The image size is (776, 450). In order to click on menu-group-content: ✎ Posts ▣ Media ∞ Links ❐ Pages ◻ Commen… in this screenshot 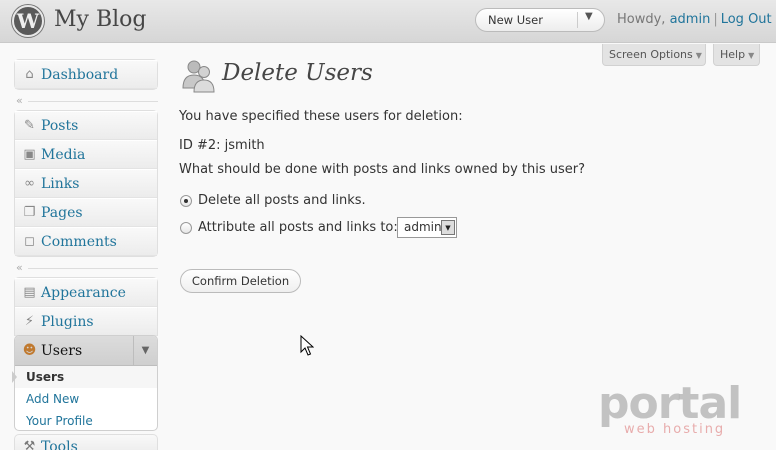, I will do `click(86, 183)`.